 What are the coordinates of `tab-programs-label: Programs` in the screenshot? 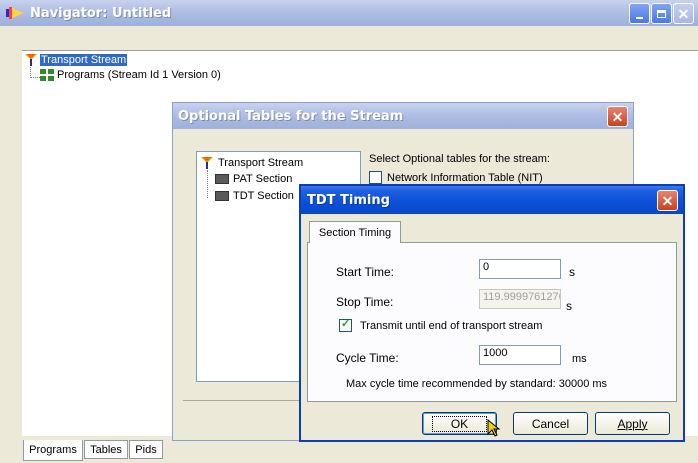 It's located at (53, 450).